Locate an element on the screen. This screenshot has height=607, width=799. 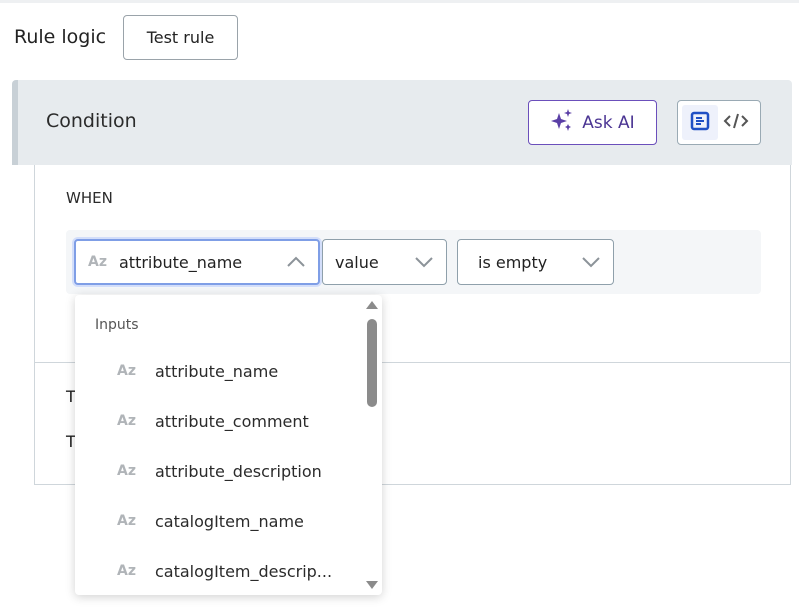
dropdown-option: Az catalogItem_name is located at coordinates (210, 521).